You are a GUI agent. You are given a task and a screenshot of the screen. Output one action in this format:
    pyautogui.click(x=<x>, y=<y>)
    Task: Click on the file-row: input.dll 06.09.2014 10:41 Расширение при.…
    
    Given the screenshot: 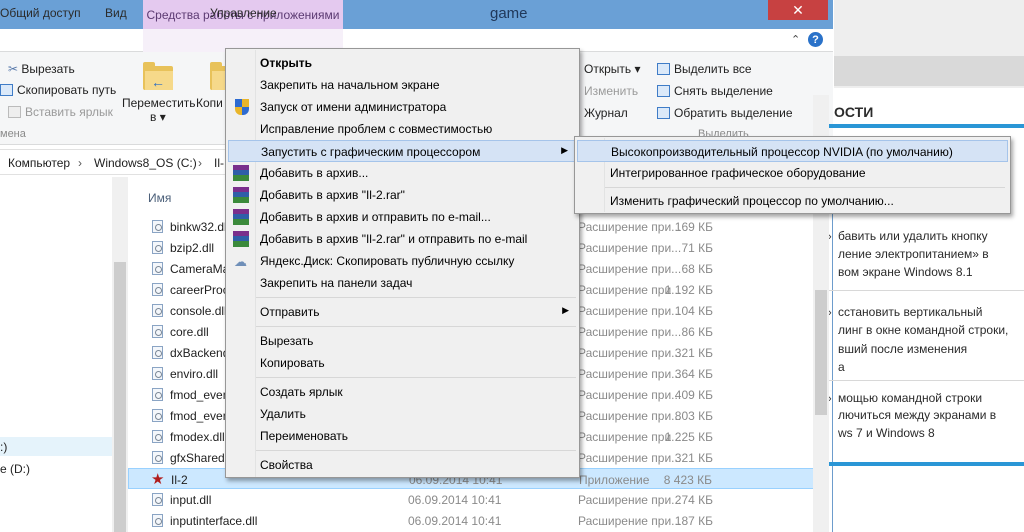 What is the action you would take?
    pyautogui.click(x=478, y=499)
    